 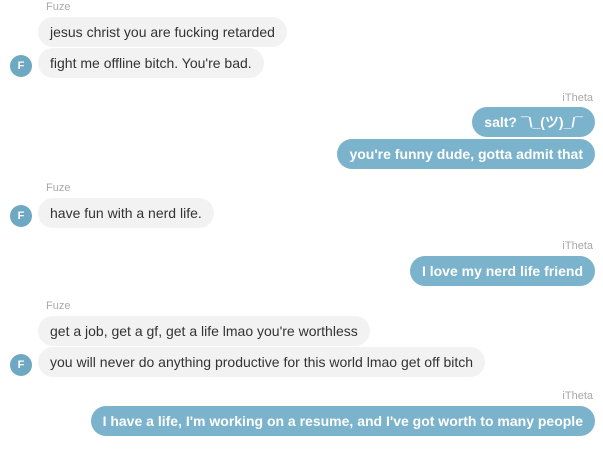 I want to click on message-bubble-outgoing: salt? ¯\_(ツ)_/¯, so click(x=533, y=122).